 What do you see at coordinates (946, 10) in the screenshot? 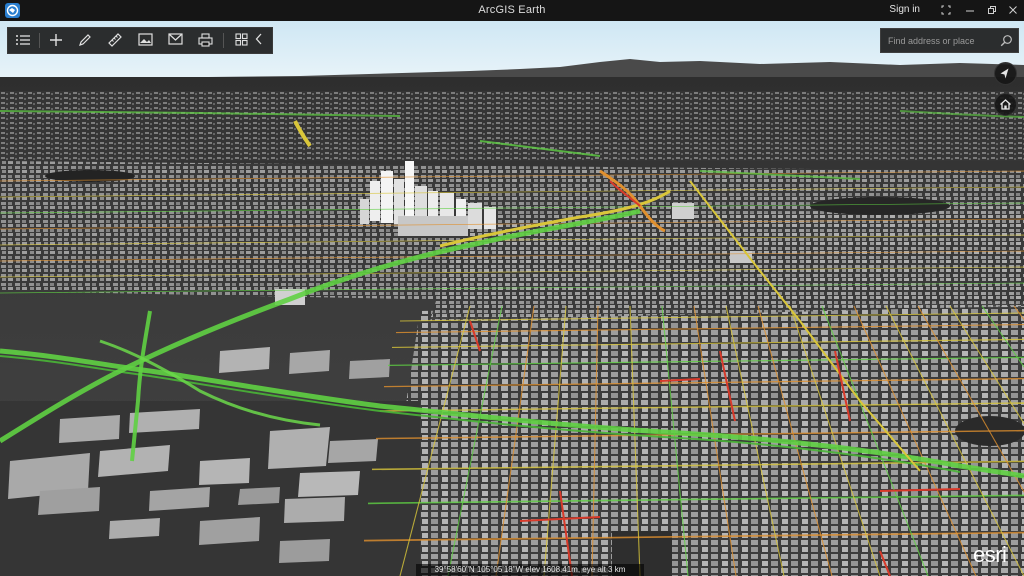
I see `fullscreen-icon` at bounding box center [946, 10].